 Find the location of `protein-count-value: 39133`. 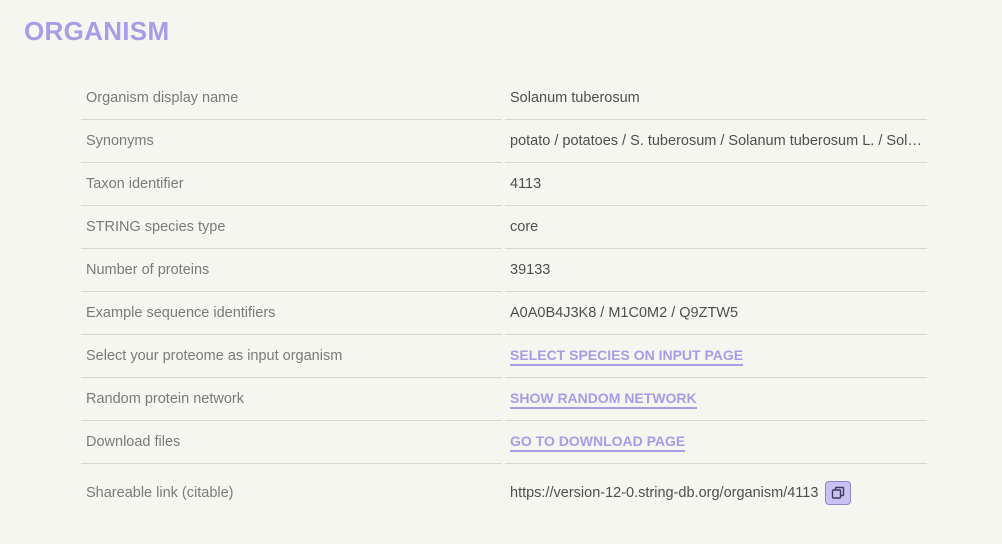

protein-count-value: 39133 is located at coordinates (716, 270).